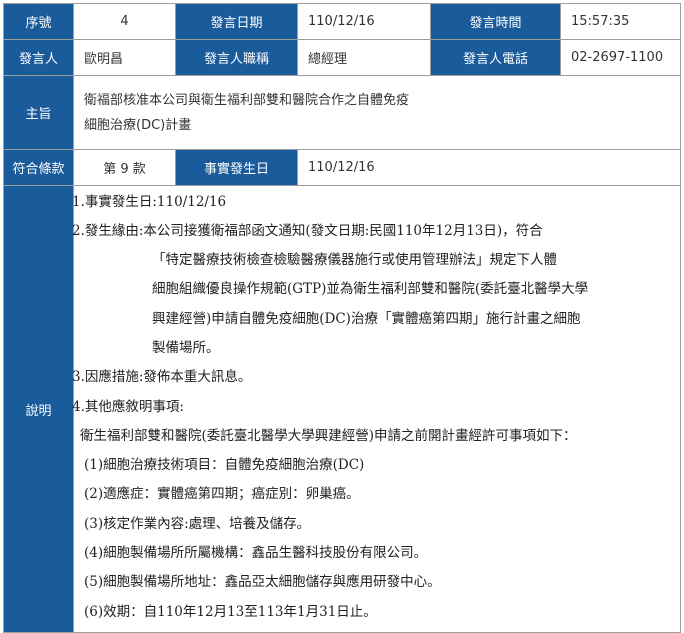  Describe the element at coordinates (364, 21) in the screenshot. I see `announce-date-value: 110/12/16` at that location.